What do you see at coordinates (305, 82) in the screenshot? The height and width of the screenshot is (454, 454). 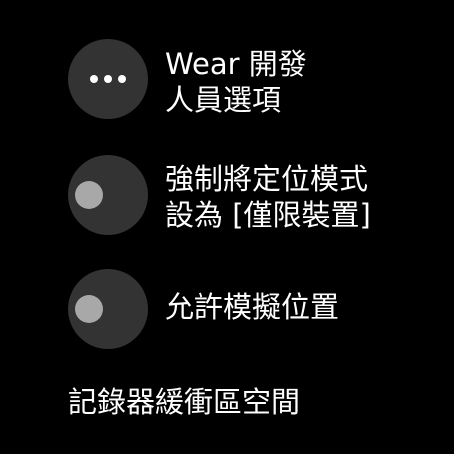 I see `wear-developer-options-label: Wear 開發 人員選項` at bounding box center [305, 82].